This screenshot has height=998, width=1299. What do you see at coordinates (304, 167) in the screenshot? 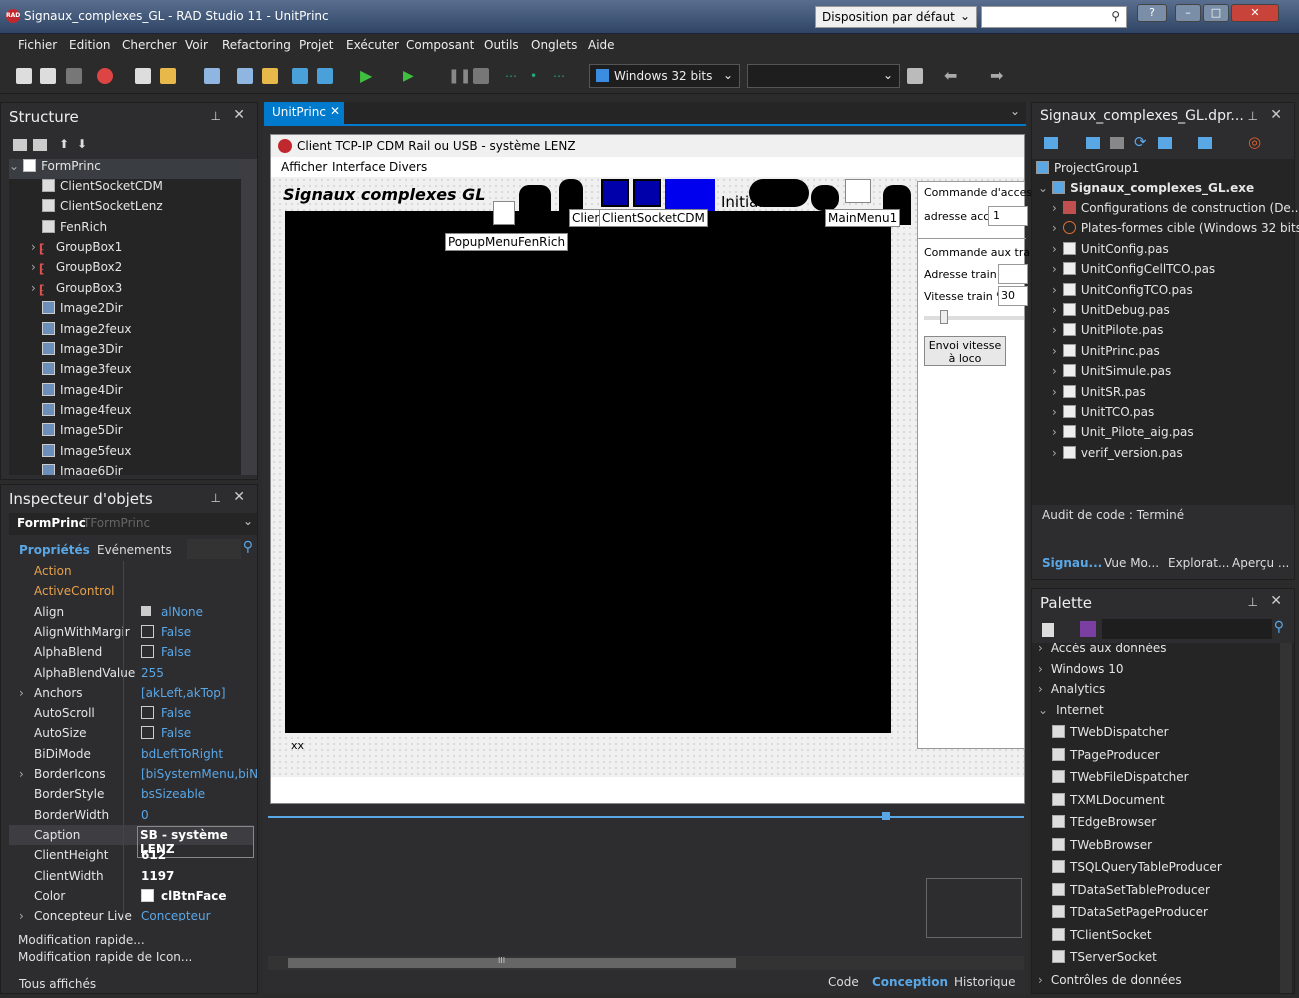
I see `form-menu-afficher: Afficher` at bounding box center [304, 167].